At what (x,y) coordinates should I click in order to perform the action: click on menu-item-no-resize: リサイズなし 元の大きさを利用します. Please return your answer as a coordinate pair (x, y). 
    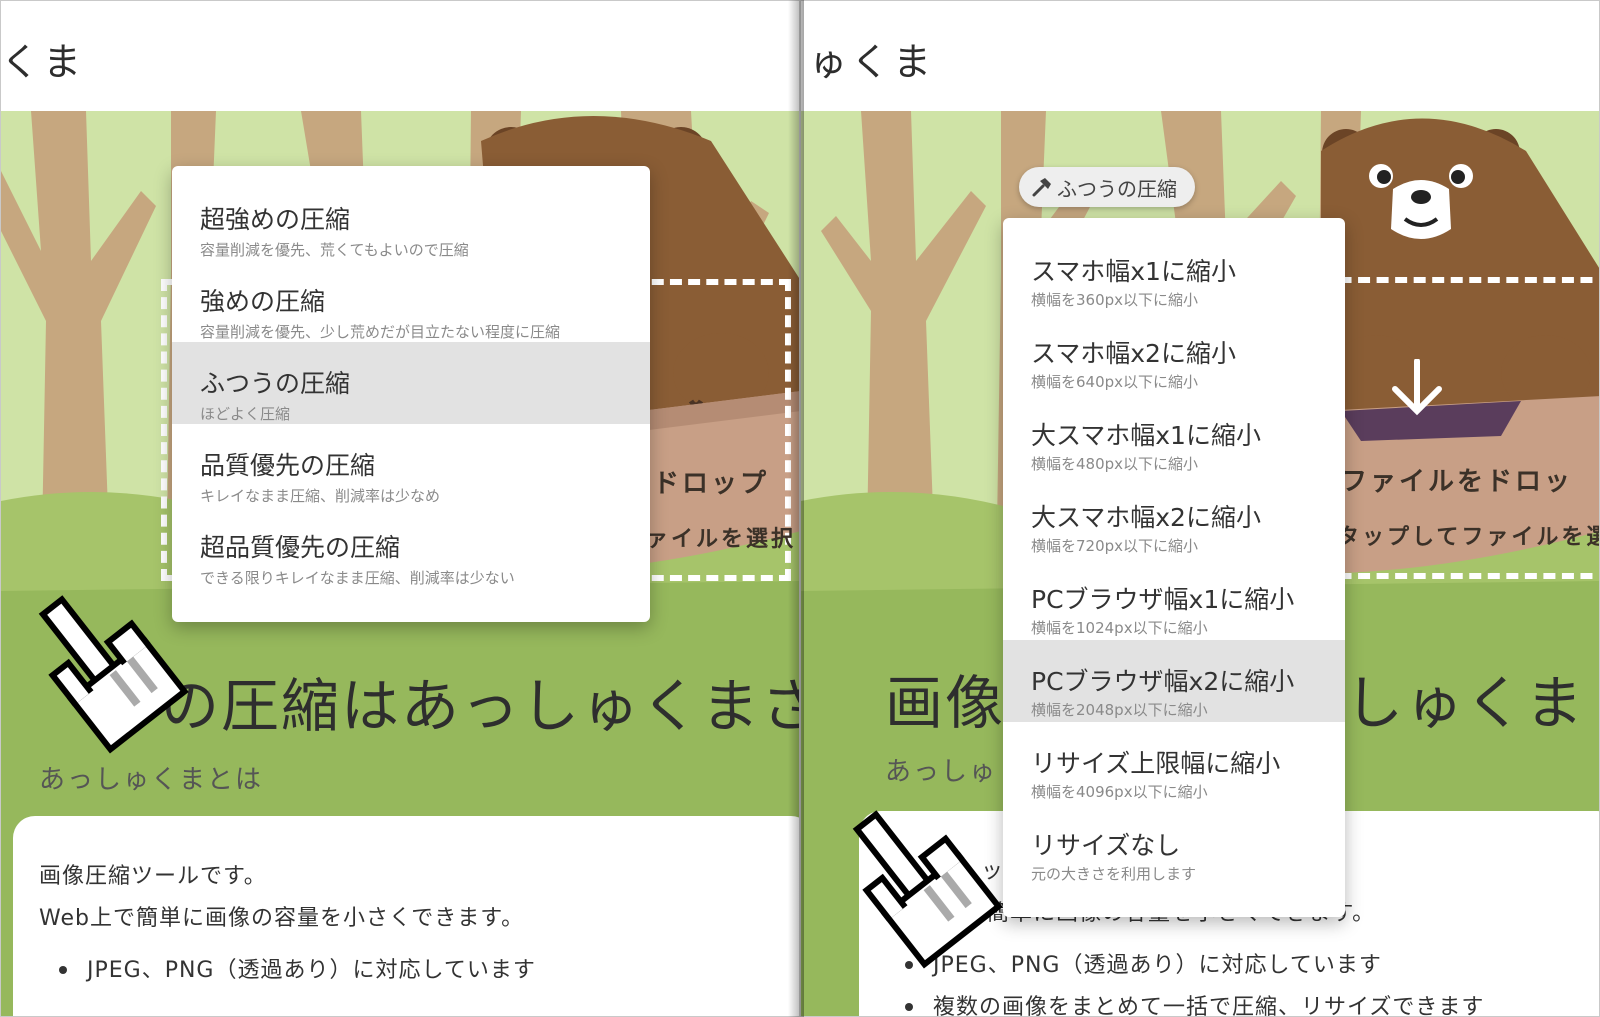
    Looking at the image, I should click on (1174, 845).